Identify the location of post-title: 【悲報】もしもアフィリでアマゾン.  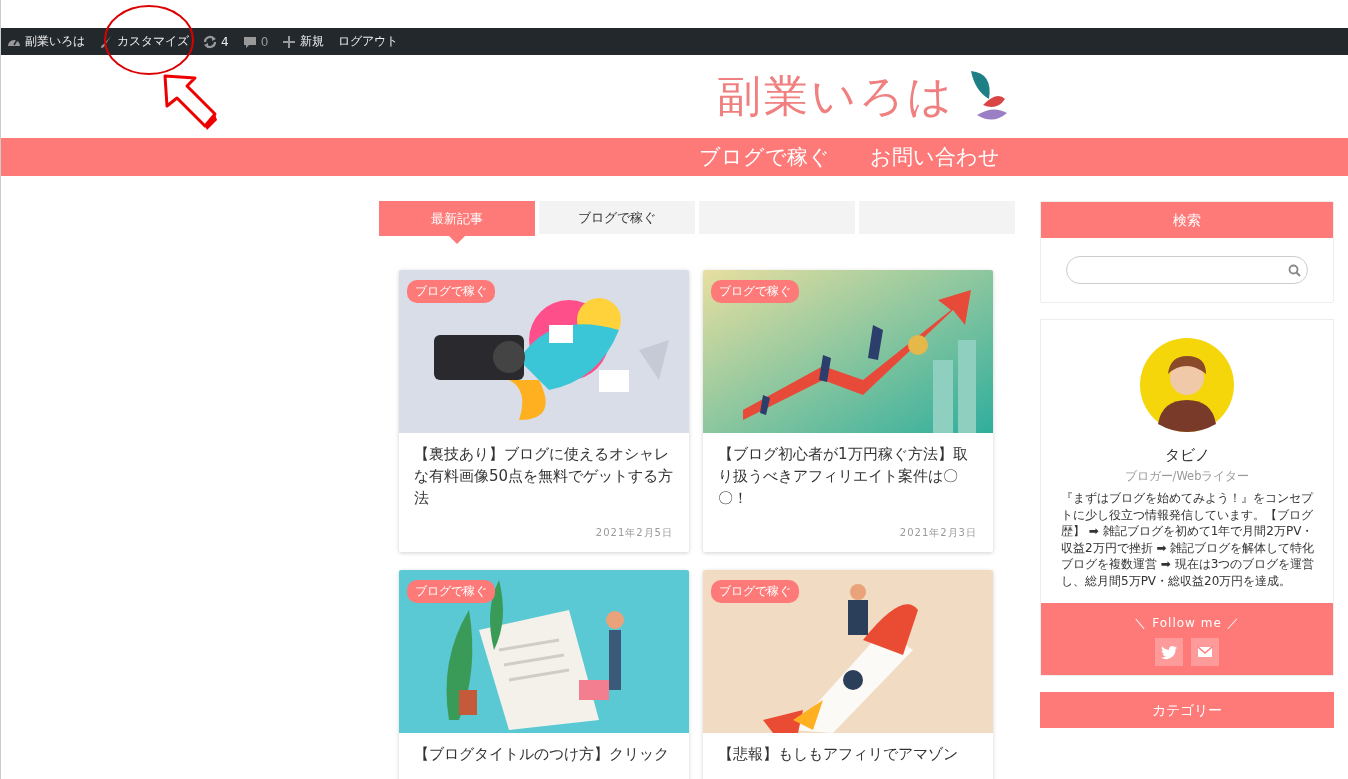
(848, 749).